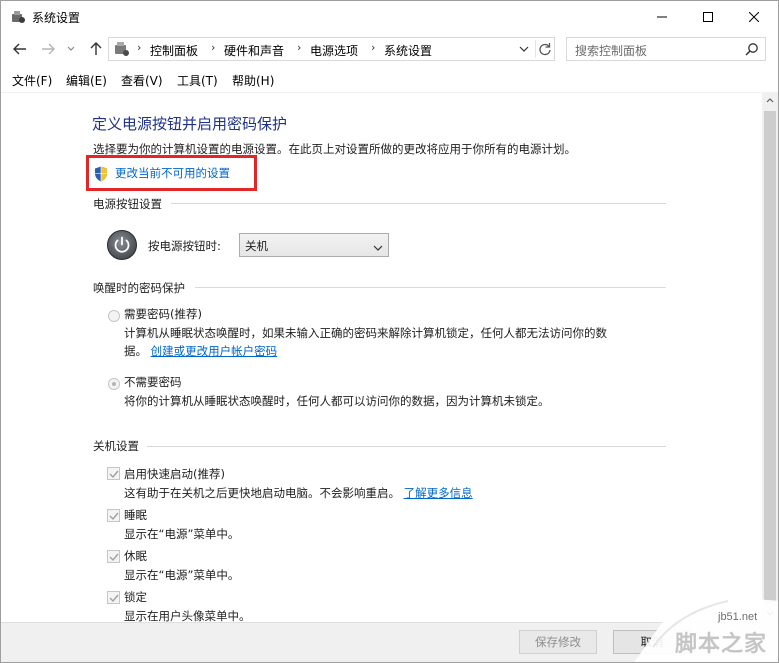 Image resolution: width=779 pixels, height=663 pixels. What do you see at coordinates (122, 49) in the screenshot?
I see `control-panel-icon` at bounding box center [122, 49].